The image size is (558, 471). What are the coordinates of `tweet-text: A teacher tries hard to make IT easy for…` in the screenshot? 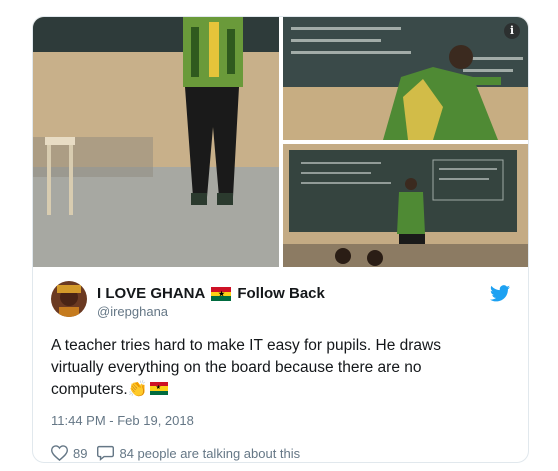 It's located at (271, 368).